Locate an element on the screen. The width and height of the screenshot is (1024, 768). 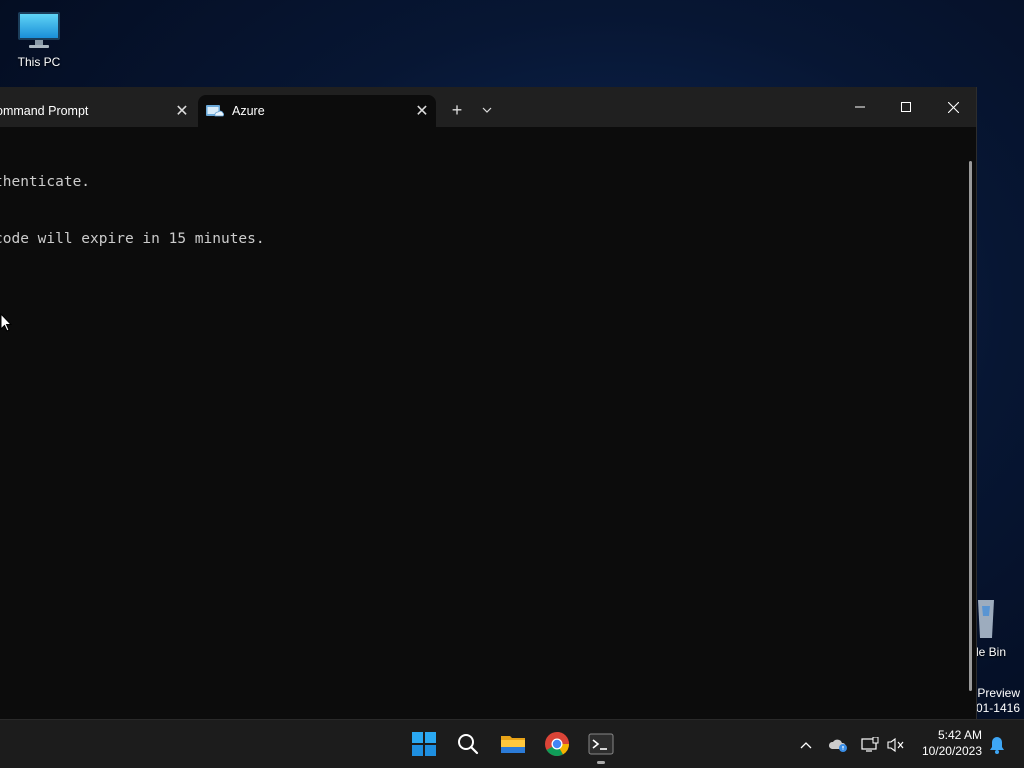
console-line: code will expire in 15 minutes. is located at coordinates (132, 239).